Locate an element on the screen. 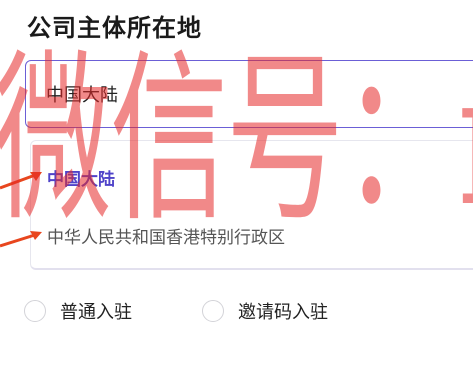  section-title: 公司主体所在地 is located at coordinates (114, 28).